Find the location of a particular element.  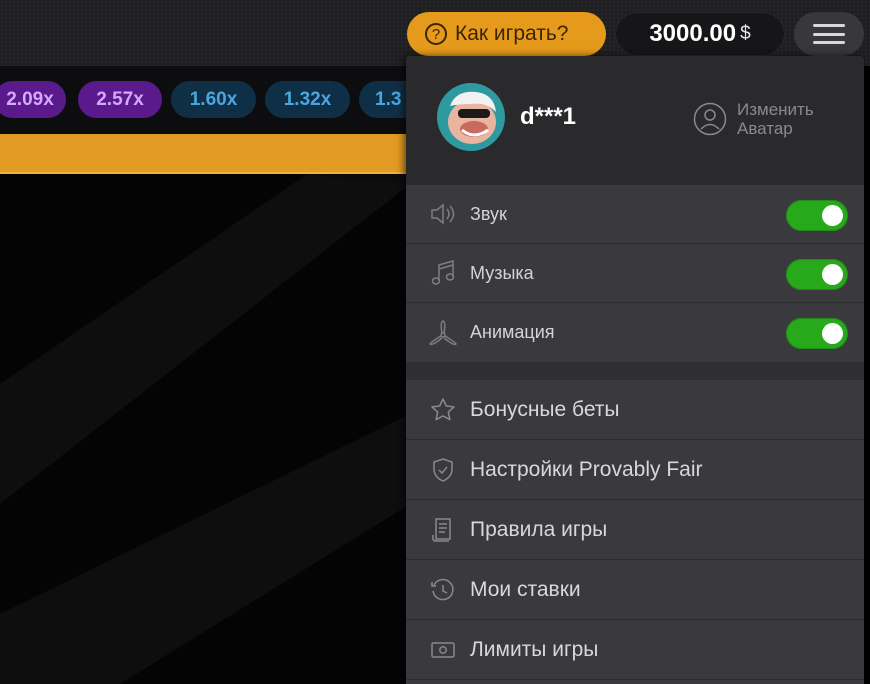

shield-check-icon is located at coordinates (443, 470).